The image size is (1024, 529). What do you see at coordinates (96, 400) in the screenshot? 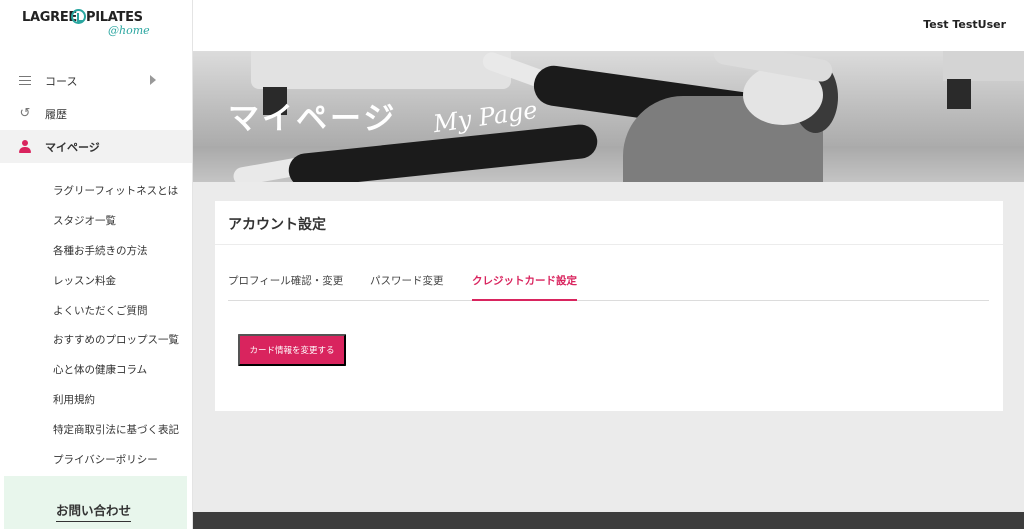
I see `sublink-terms: 利用規約` at bounding box center [96, 400].